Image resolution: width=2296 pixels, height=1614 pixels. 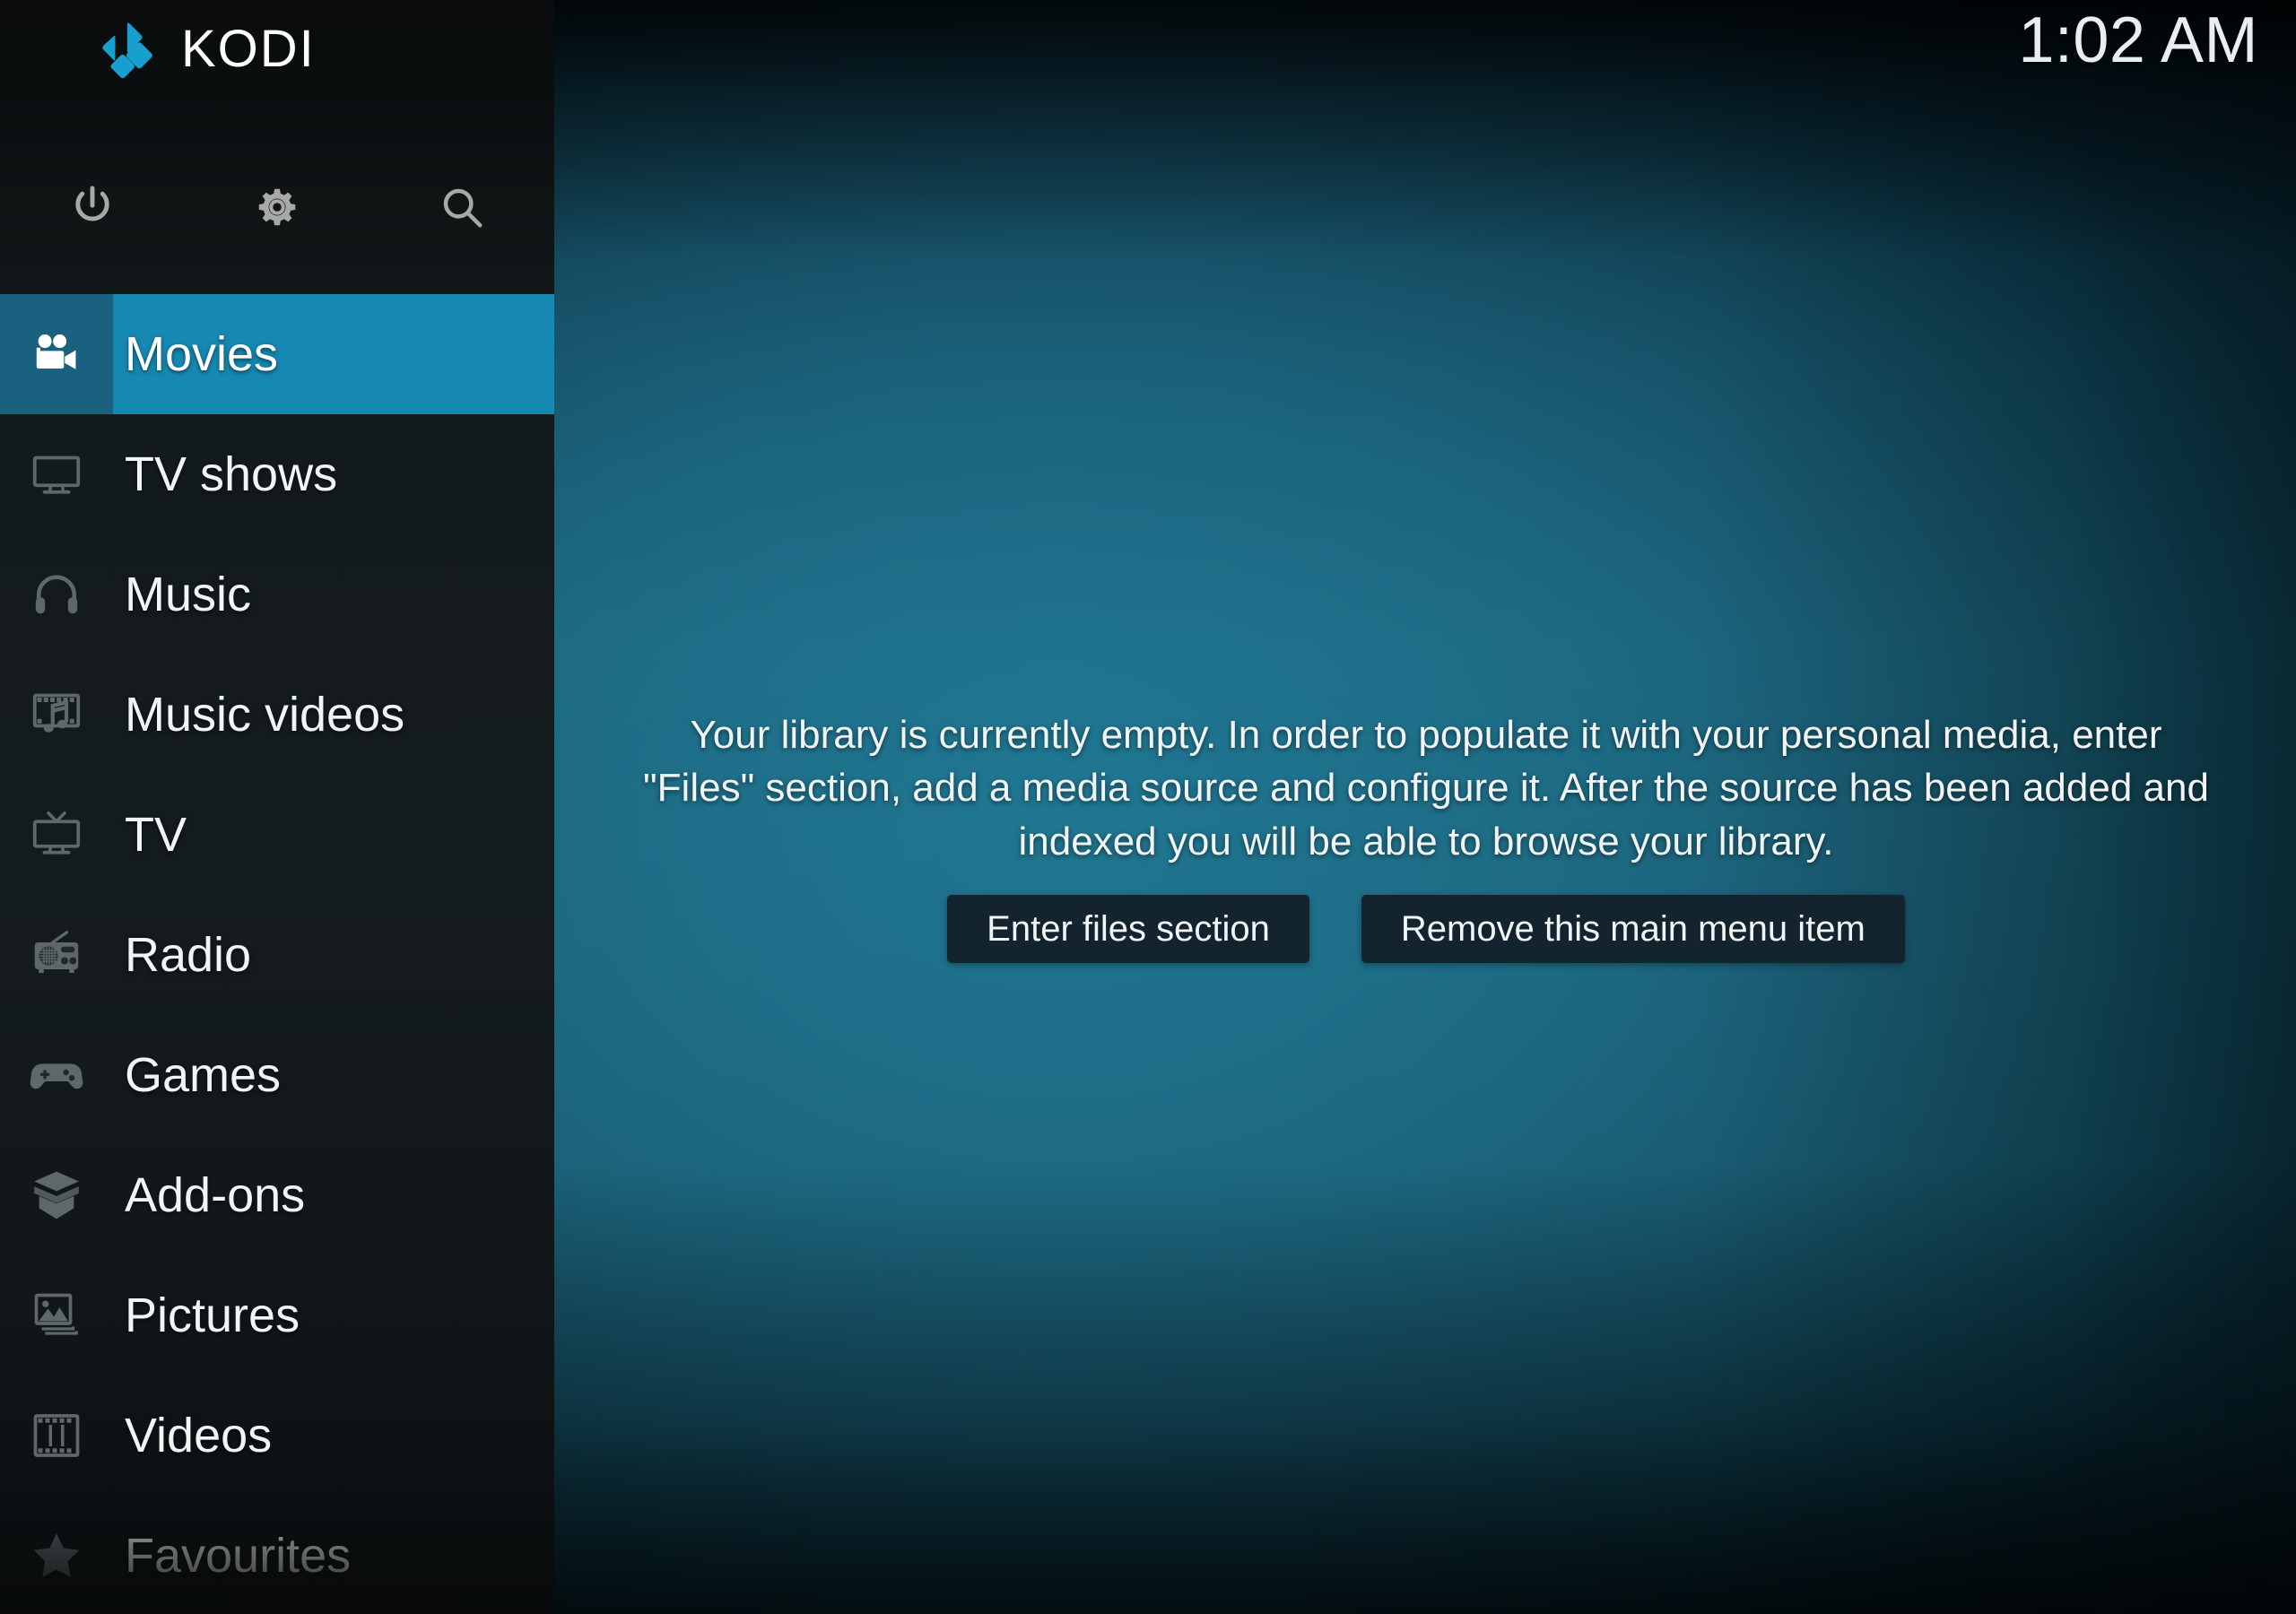 I want to click on headphones-icon-cell, so click(x=56, y=594).